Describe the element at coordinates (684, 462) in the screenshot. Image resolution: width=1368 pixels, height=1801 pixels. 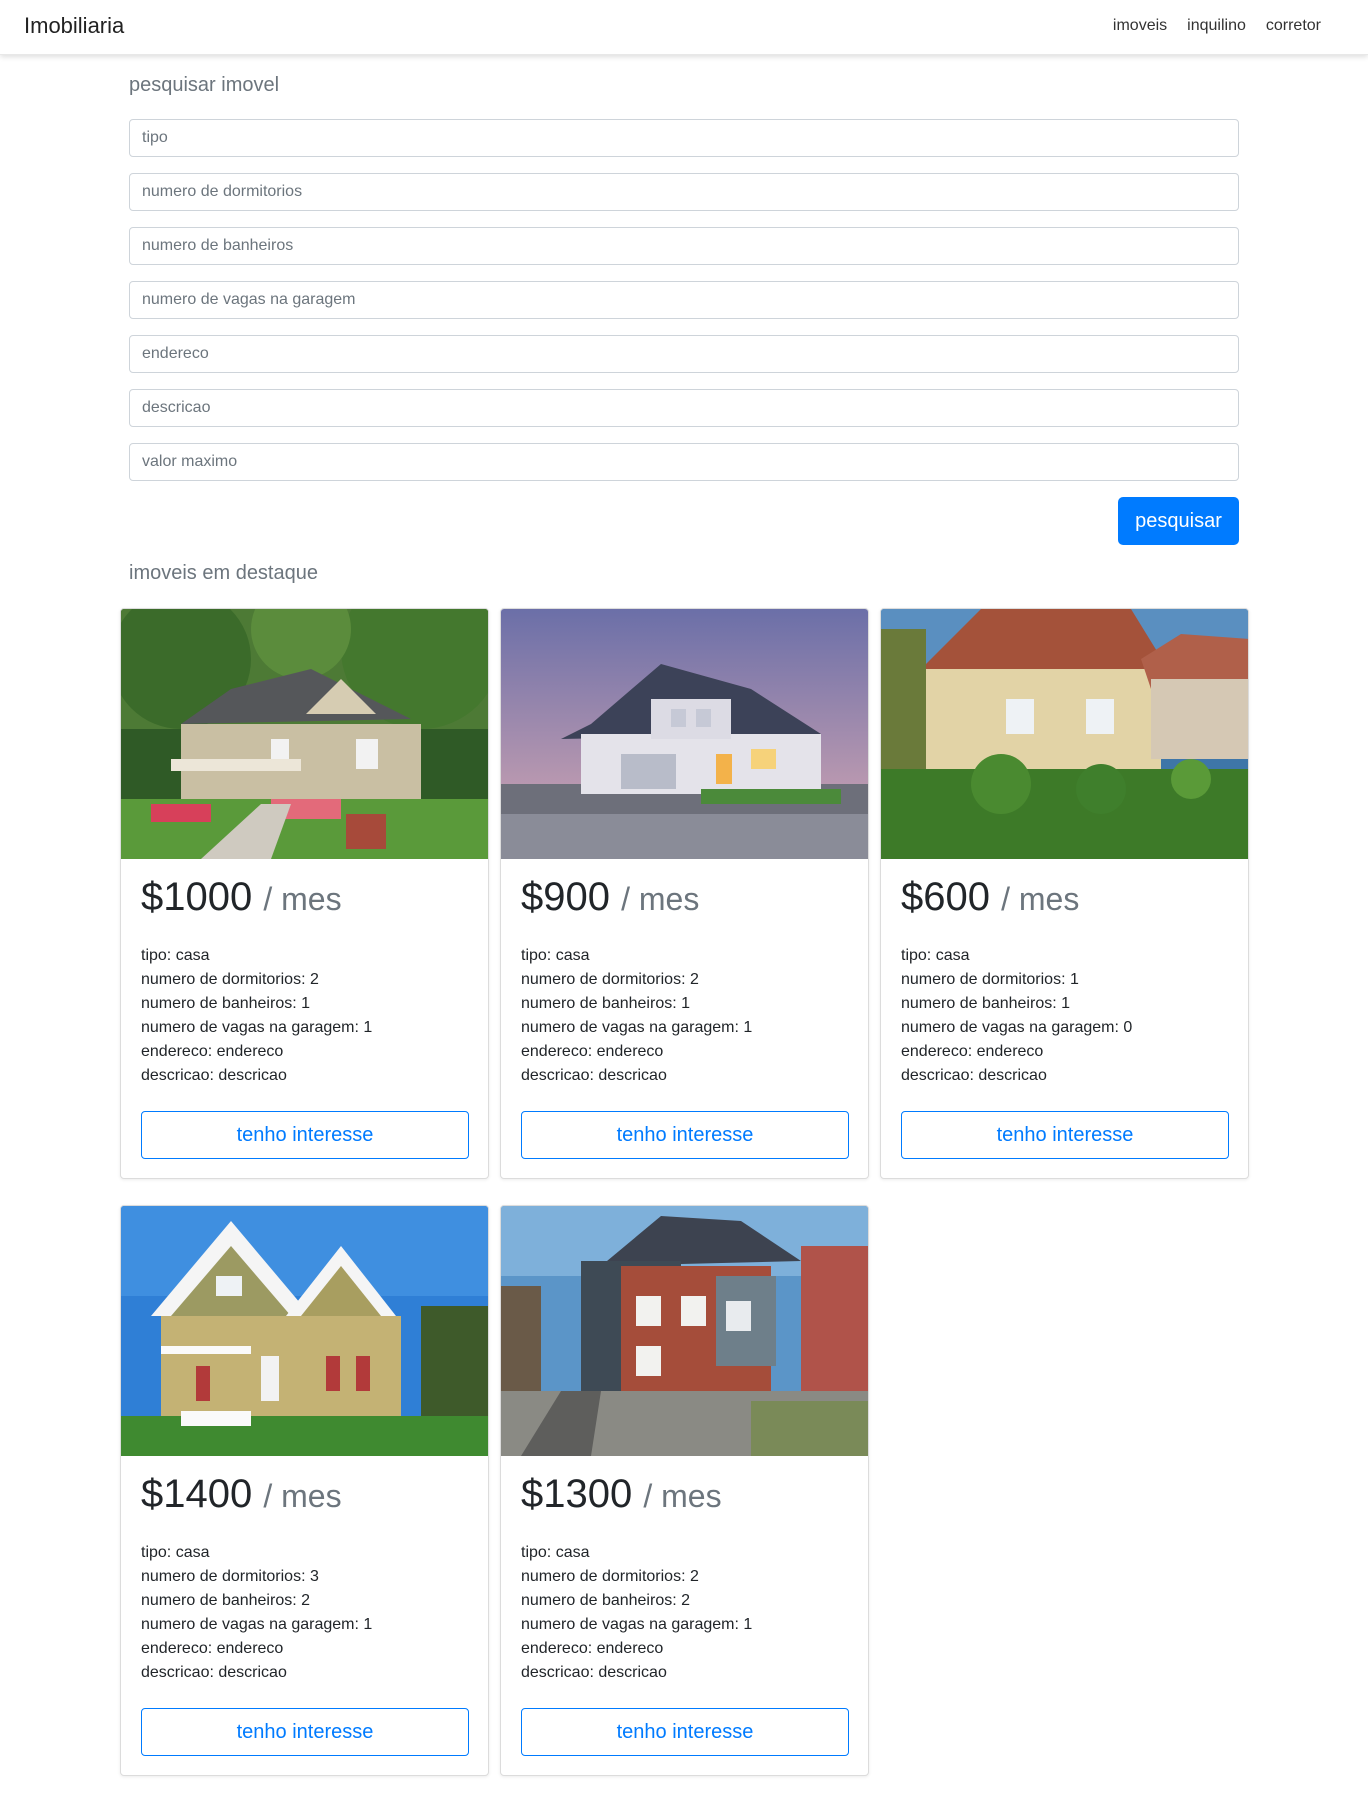
I see `valor-maximo-input` at that location.